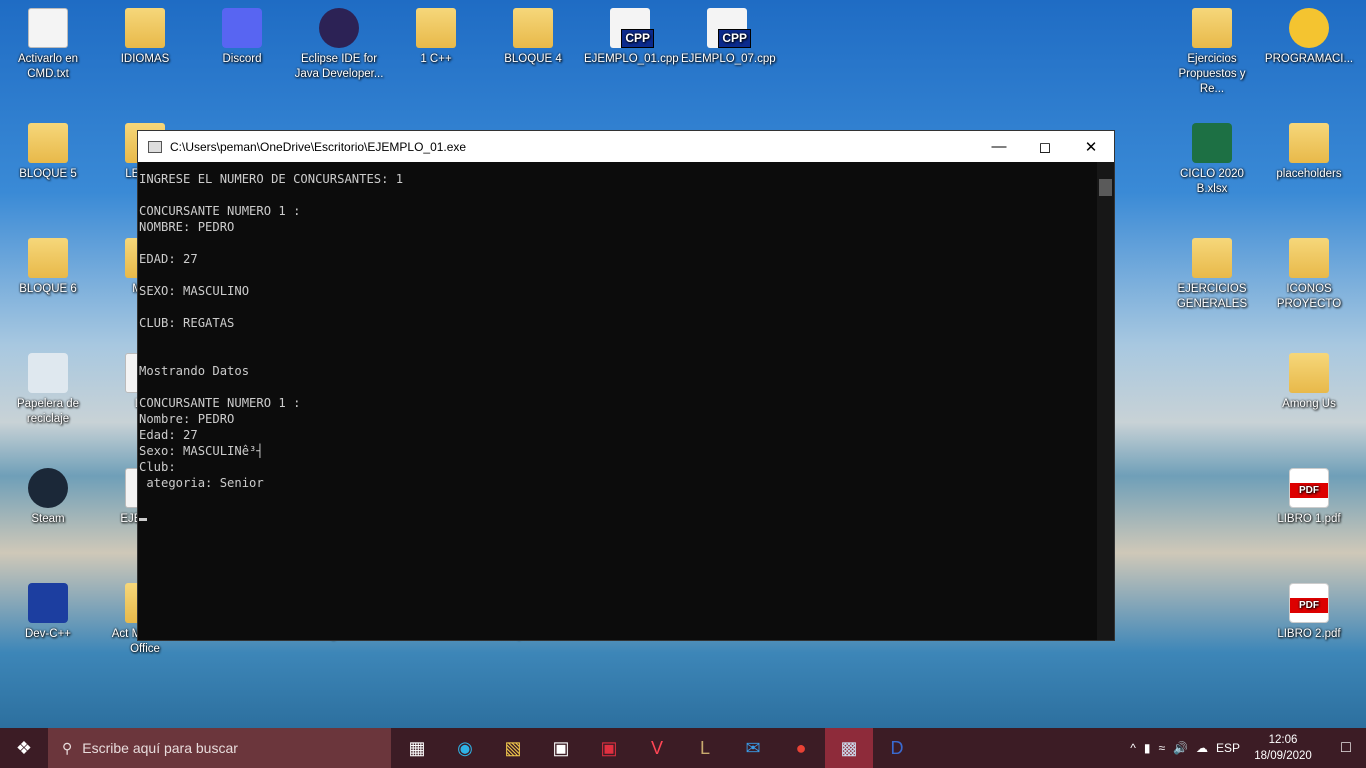  I want to click on desktop-icon-label: Dev-C++, so click(48, 634).